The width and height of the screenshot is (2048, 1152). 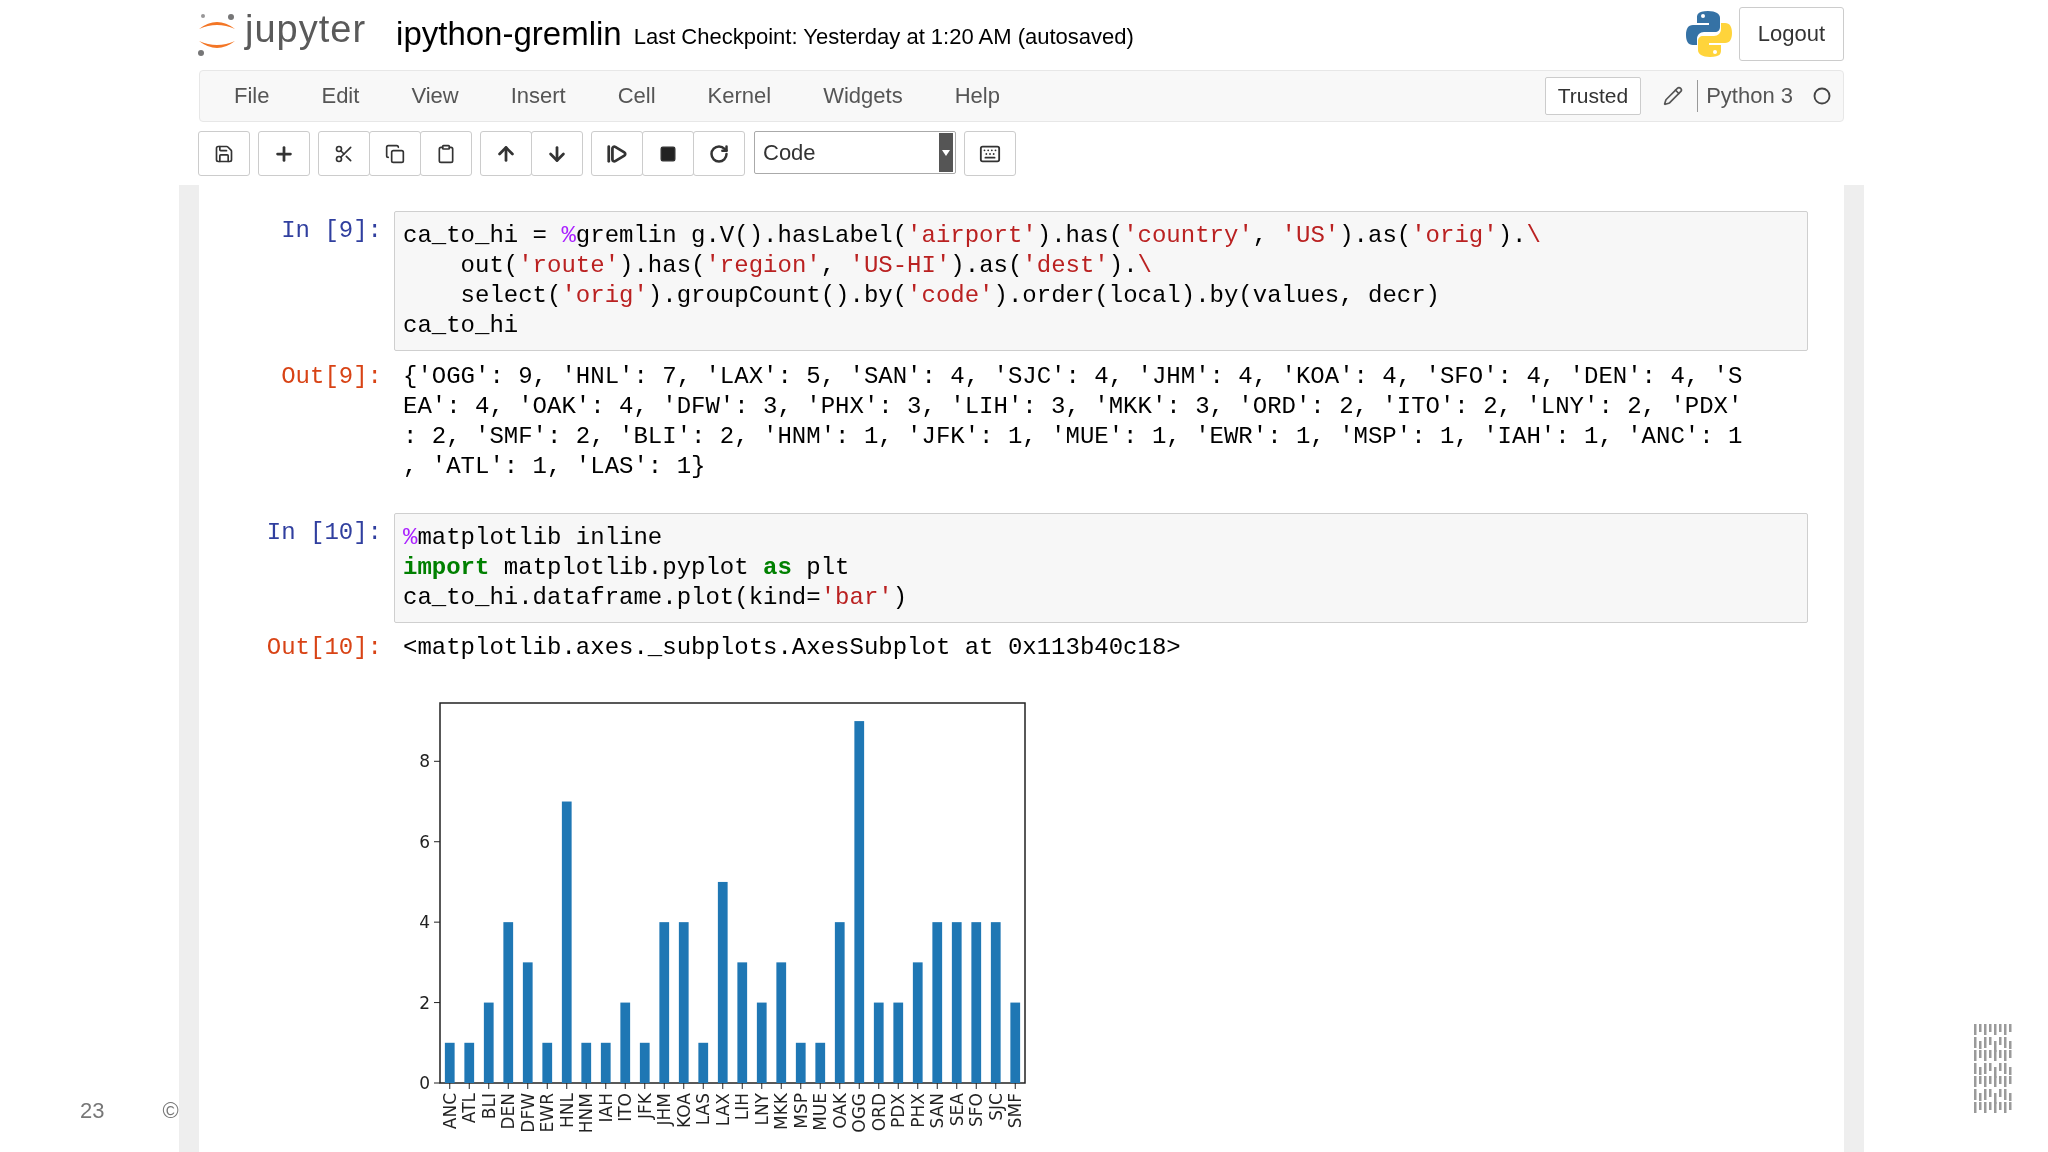 I want to click on menu-item: Insert, so click(x=538, y=96).